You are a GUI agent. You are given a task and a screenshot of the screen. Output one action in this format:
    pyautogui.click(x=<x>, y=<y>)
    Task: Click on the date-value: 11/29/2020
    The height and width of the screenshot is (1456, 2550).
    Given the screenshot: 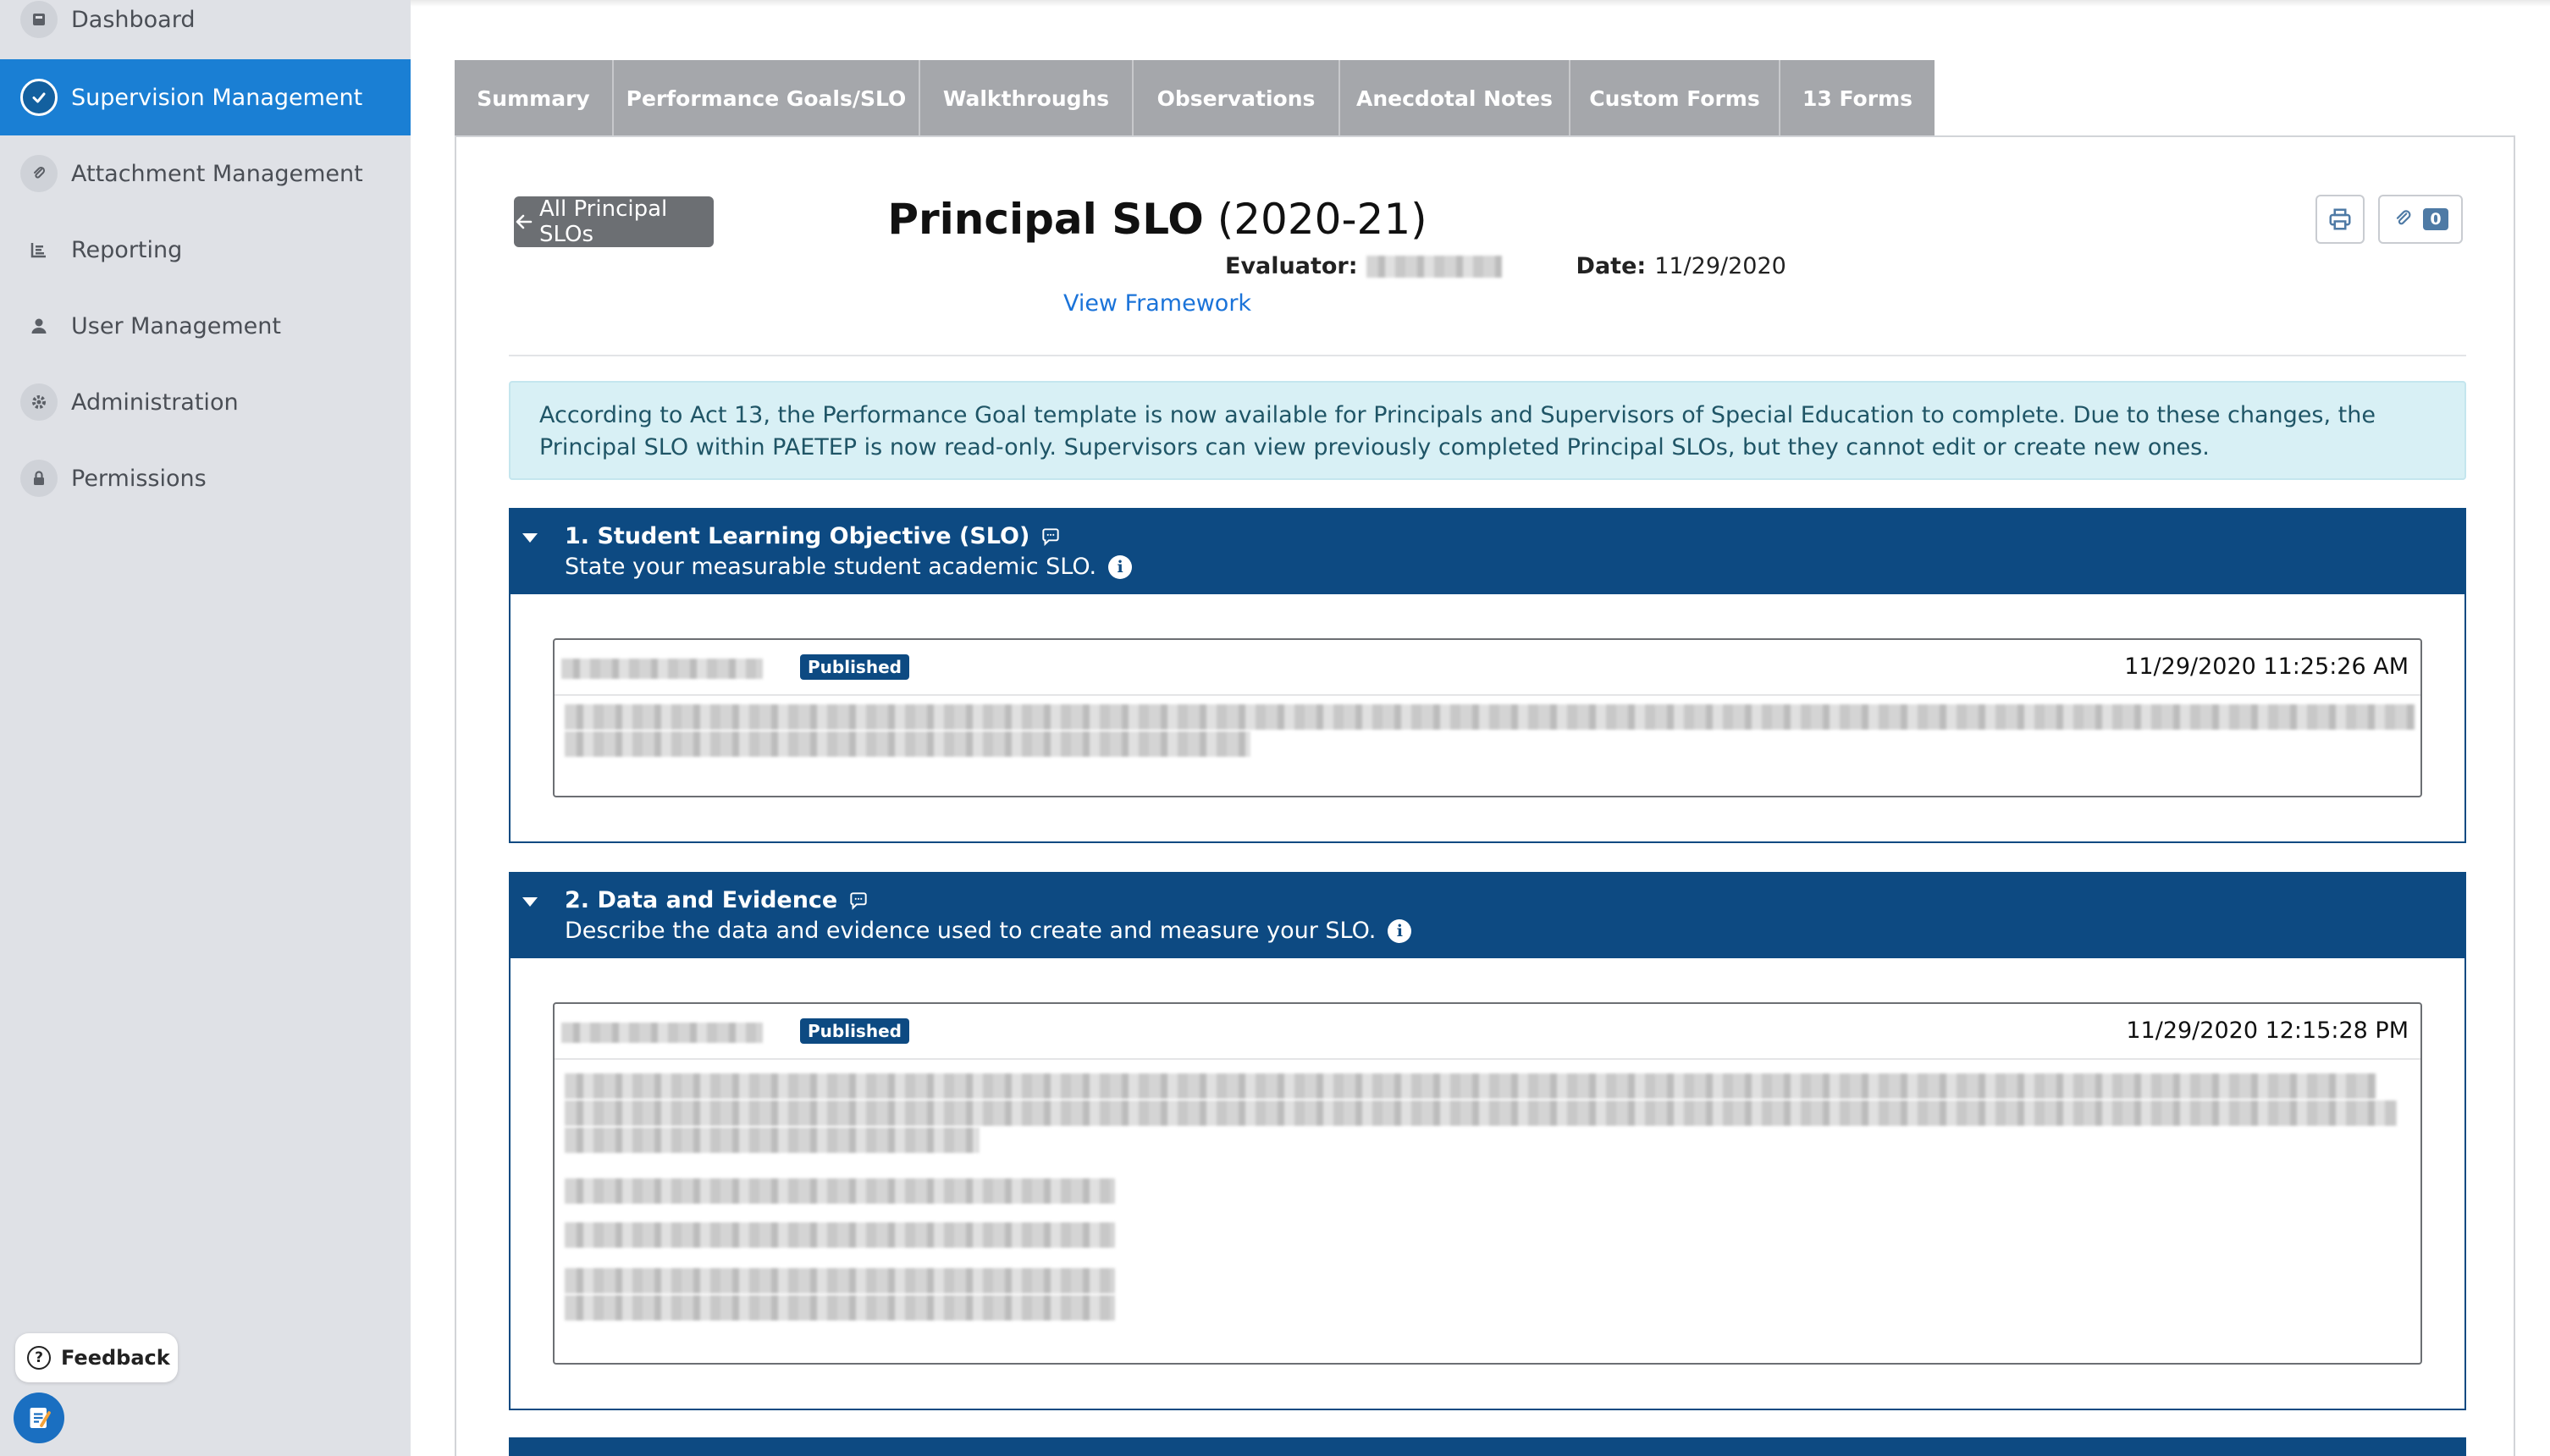 What is the action you would take?
    pyautogui.click(x=1720, y=266)
    